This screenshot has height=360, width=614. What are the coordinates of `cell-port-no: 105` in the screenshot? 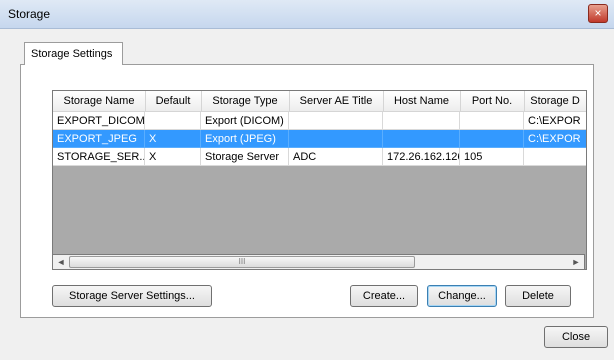 It's located at (492, 157).